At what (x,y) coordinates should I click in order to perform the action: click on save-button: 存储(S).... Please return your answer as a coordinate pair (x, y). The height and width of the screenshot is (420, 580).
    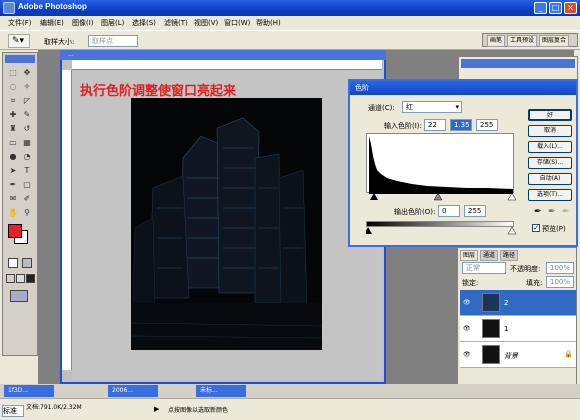
    Looking at the image, I should click on (550, 163).